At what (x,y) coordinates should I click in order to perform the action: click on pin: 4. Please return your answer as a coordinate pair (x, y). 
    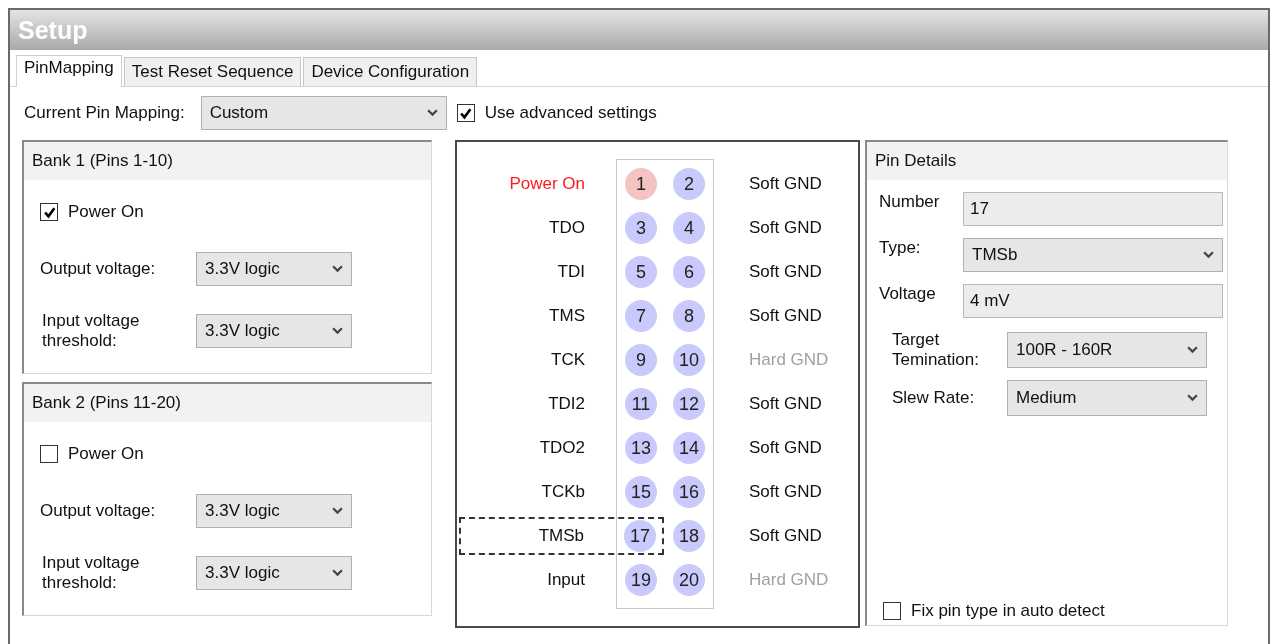
    Looking at the image, I should click on (689, 228).